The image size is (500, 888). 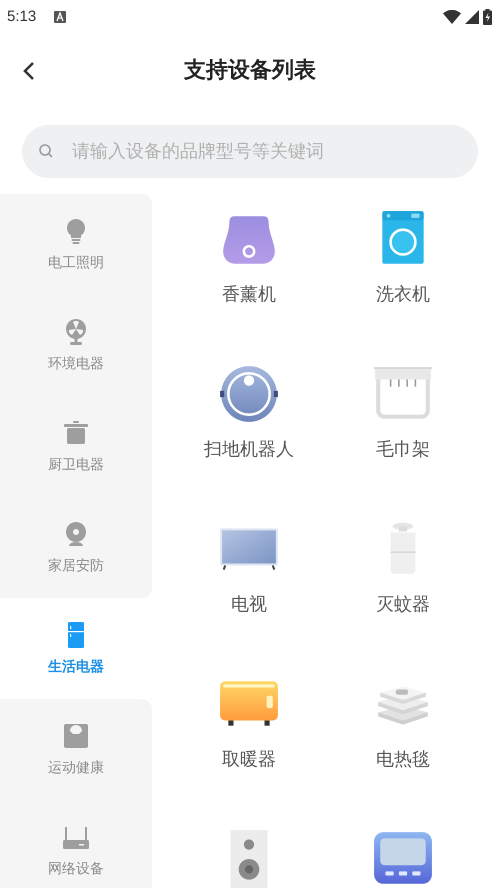 What do you see at coordinates (29, 71) in the screenshot?
I see `back-icon` at bounding box center [29, 71].